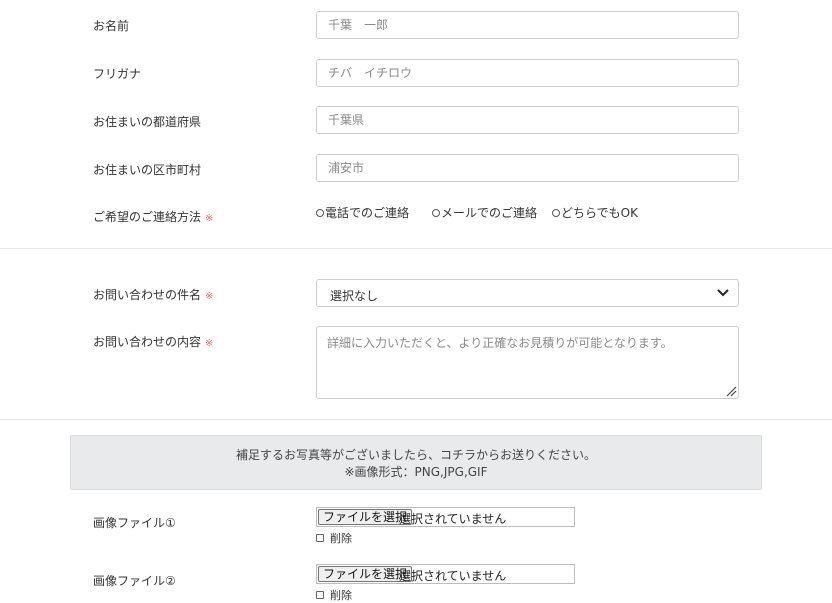 The height and width of the screenshot is (603, 832). I want to click on radio-email-label: メールでのご連絡, so click(489, 213).